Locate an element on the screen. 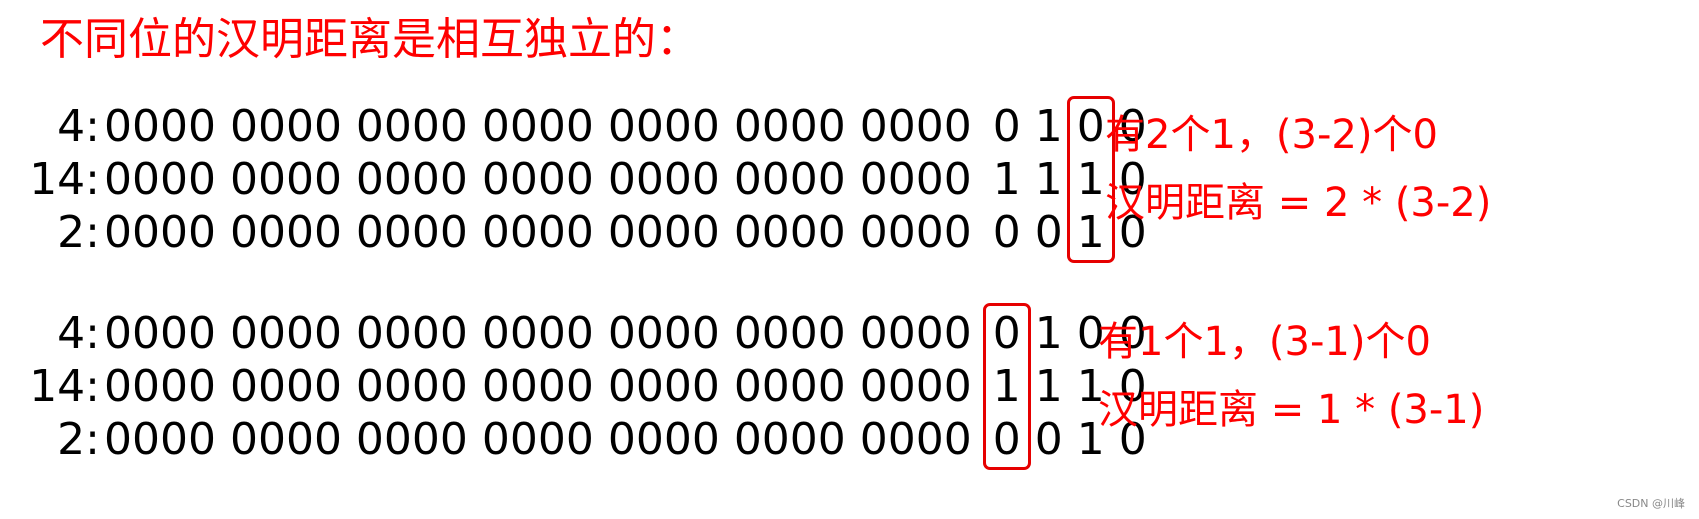 The image size is (1699, 519). binary-bits: 0000 0000 0000 0000 0000 0000 0000 1110 is located at coordinates (629, 179).